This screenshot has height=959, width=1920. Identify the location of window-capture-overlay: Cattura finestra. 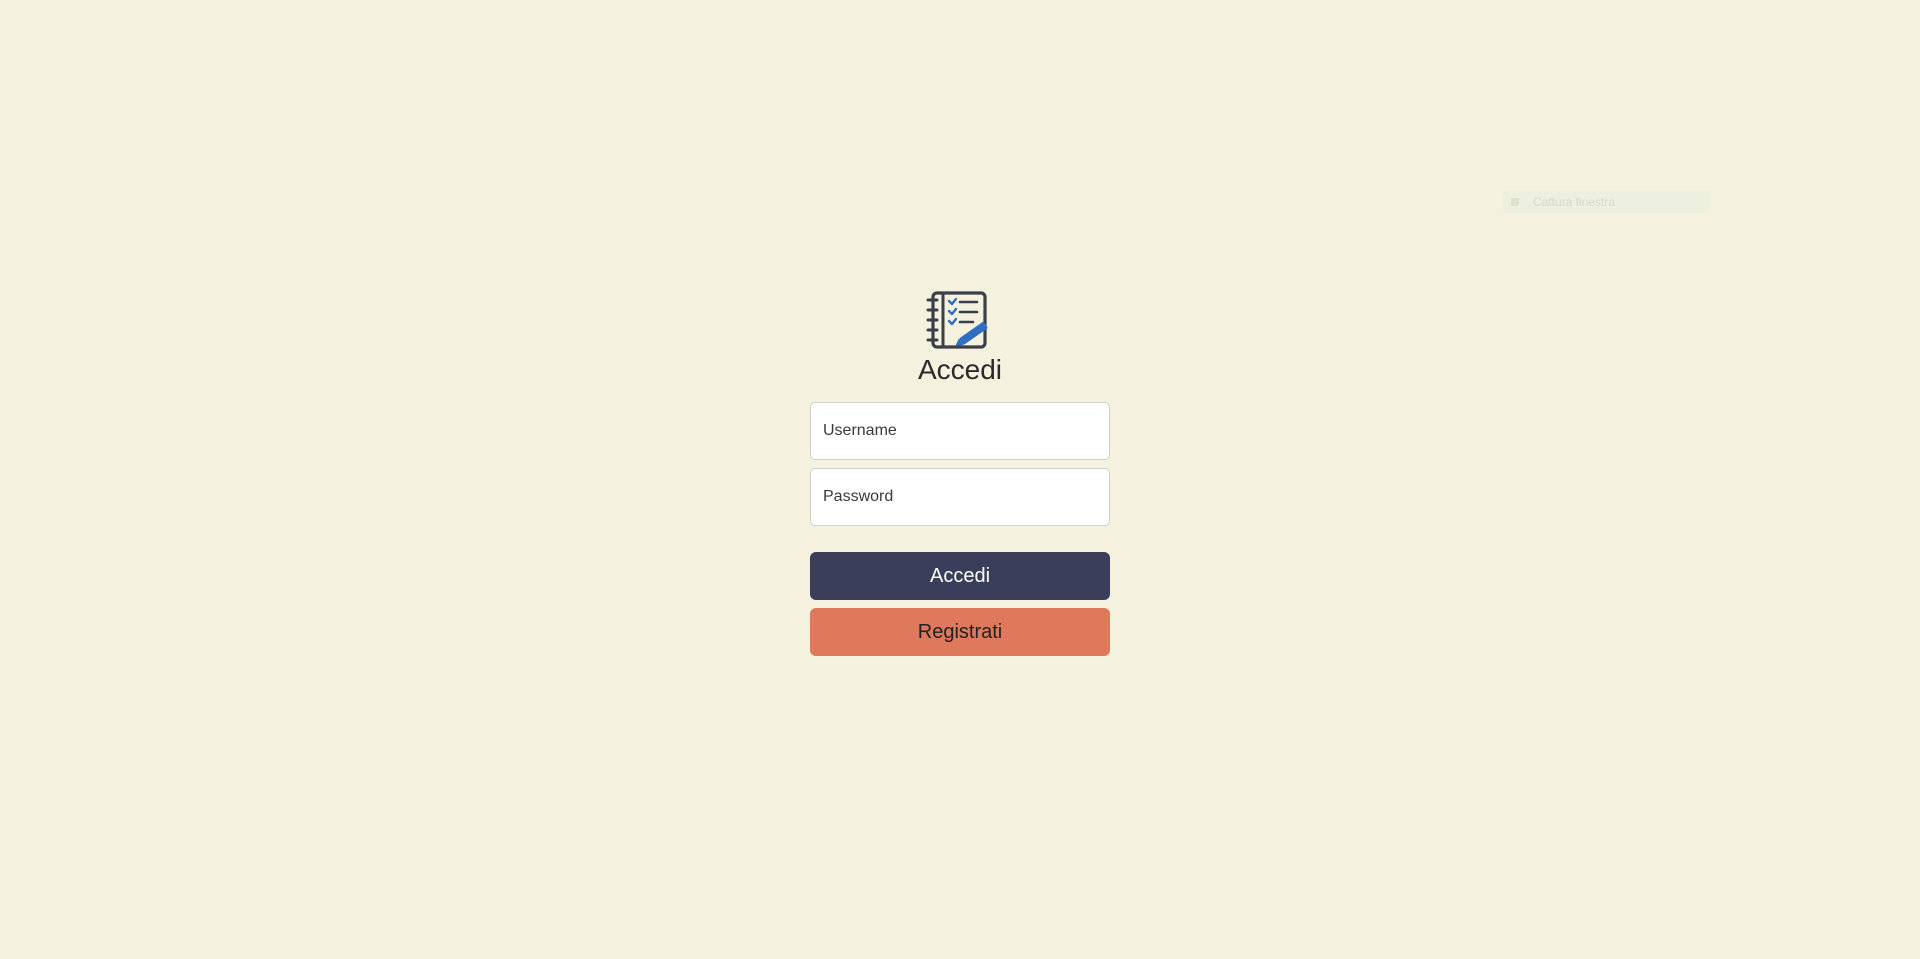
(1606, 202).